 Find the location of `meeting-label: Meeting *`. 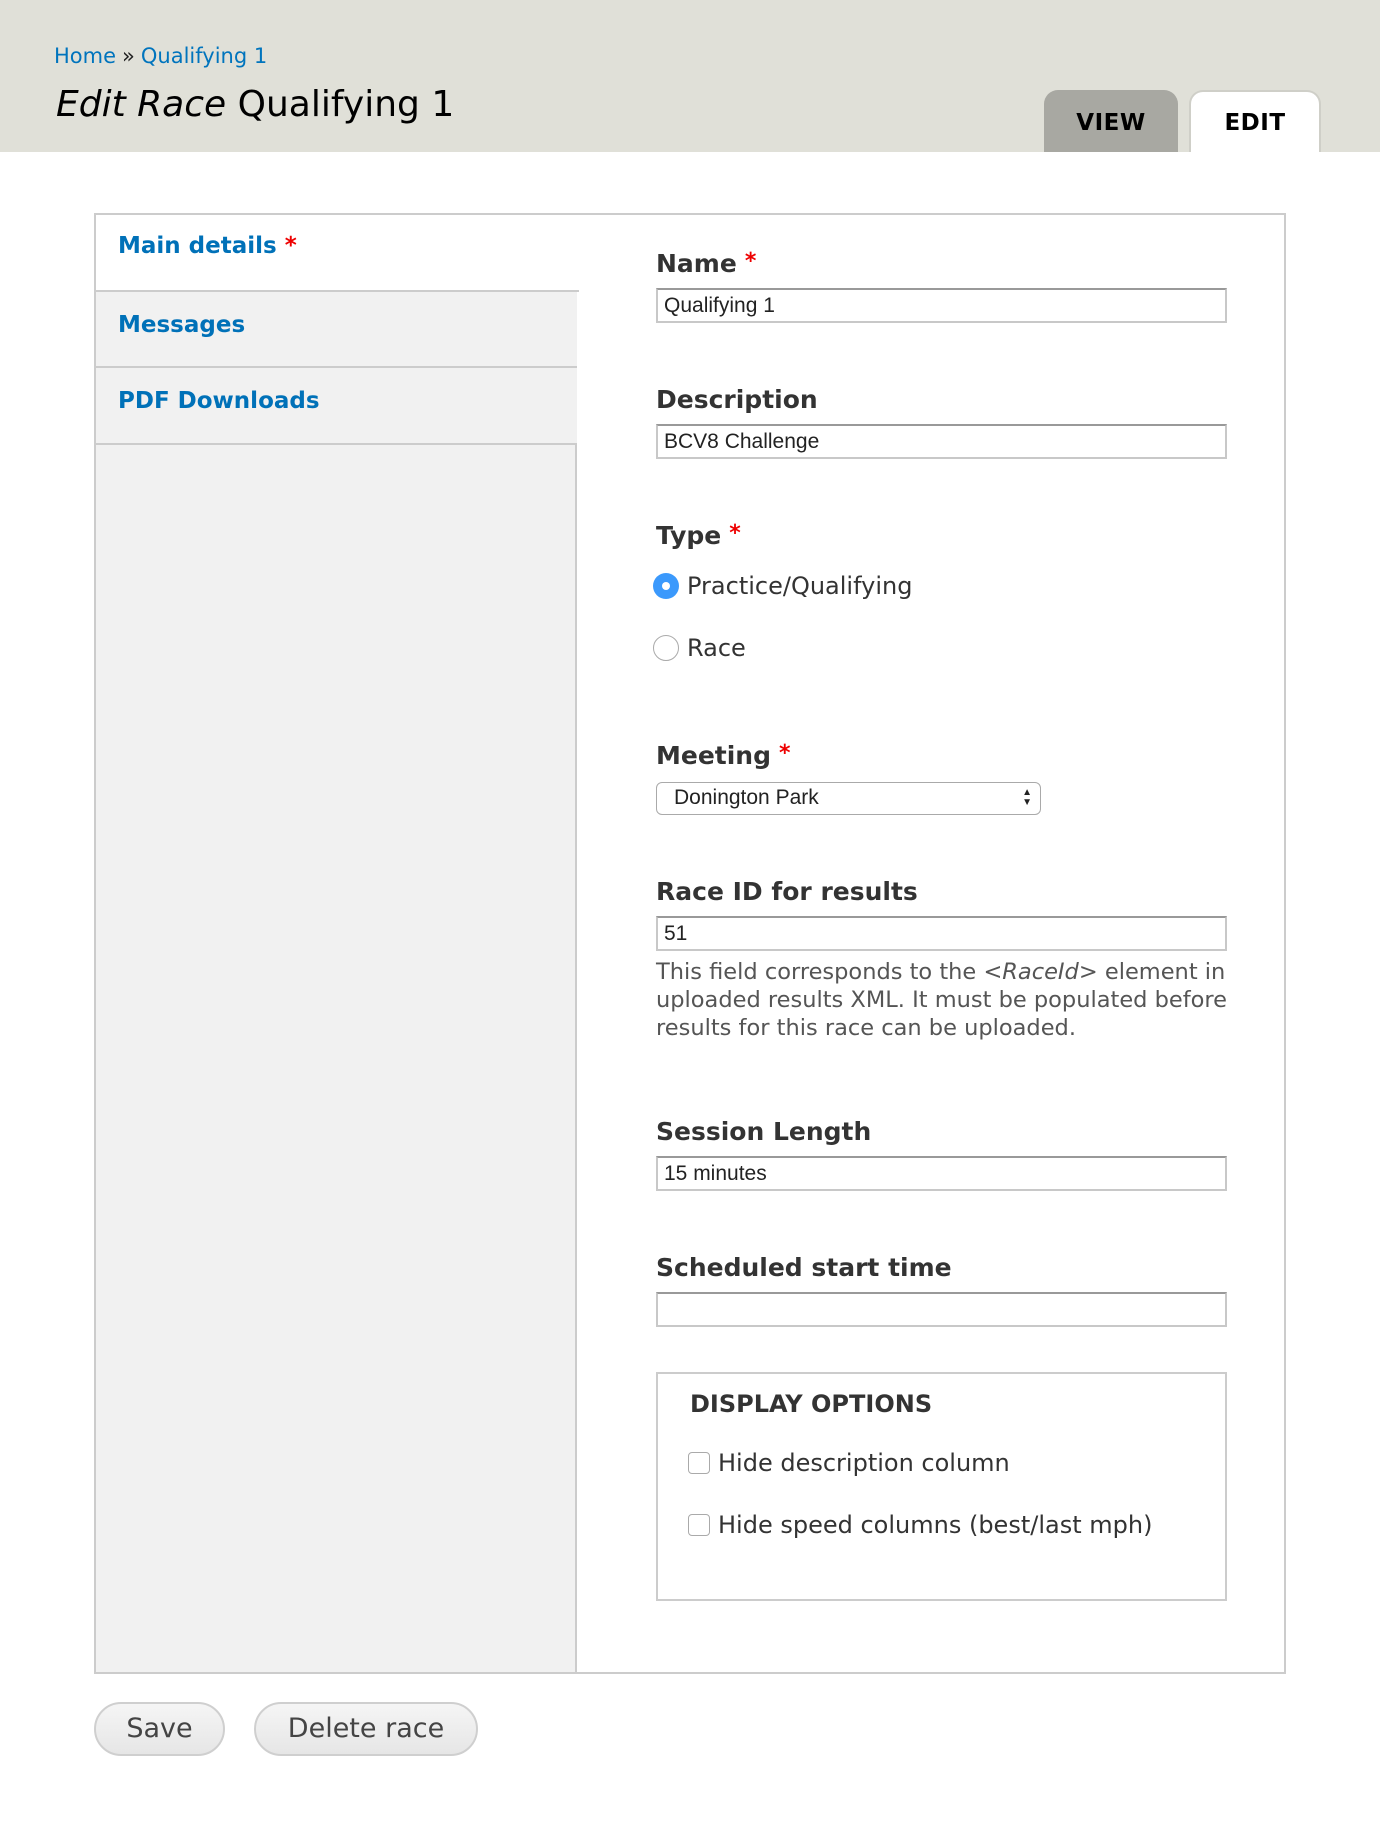

meeting-label: Meeting * is located at coordinates (723, 755).